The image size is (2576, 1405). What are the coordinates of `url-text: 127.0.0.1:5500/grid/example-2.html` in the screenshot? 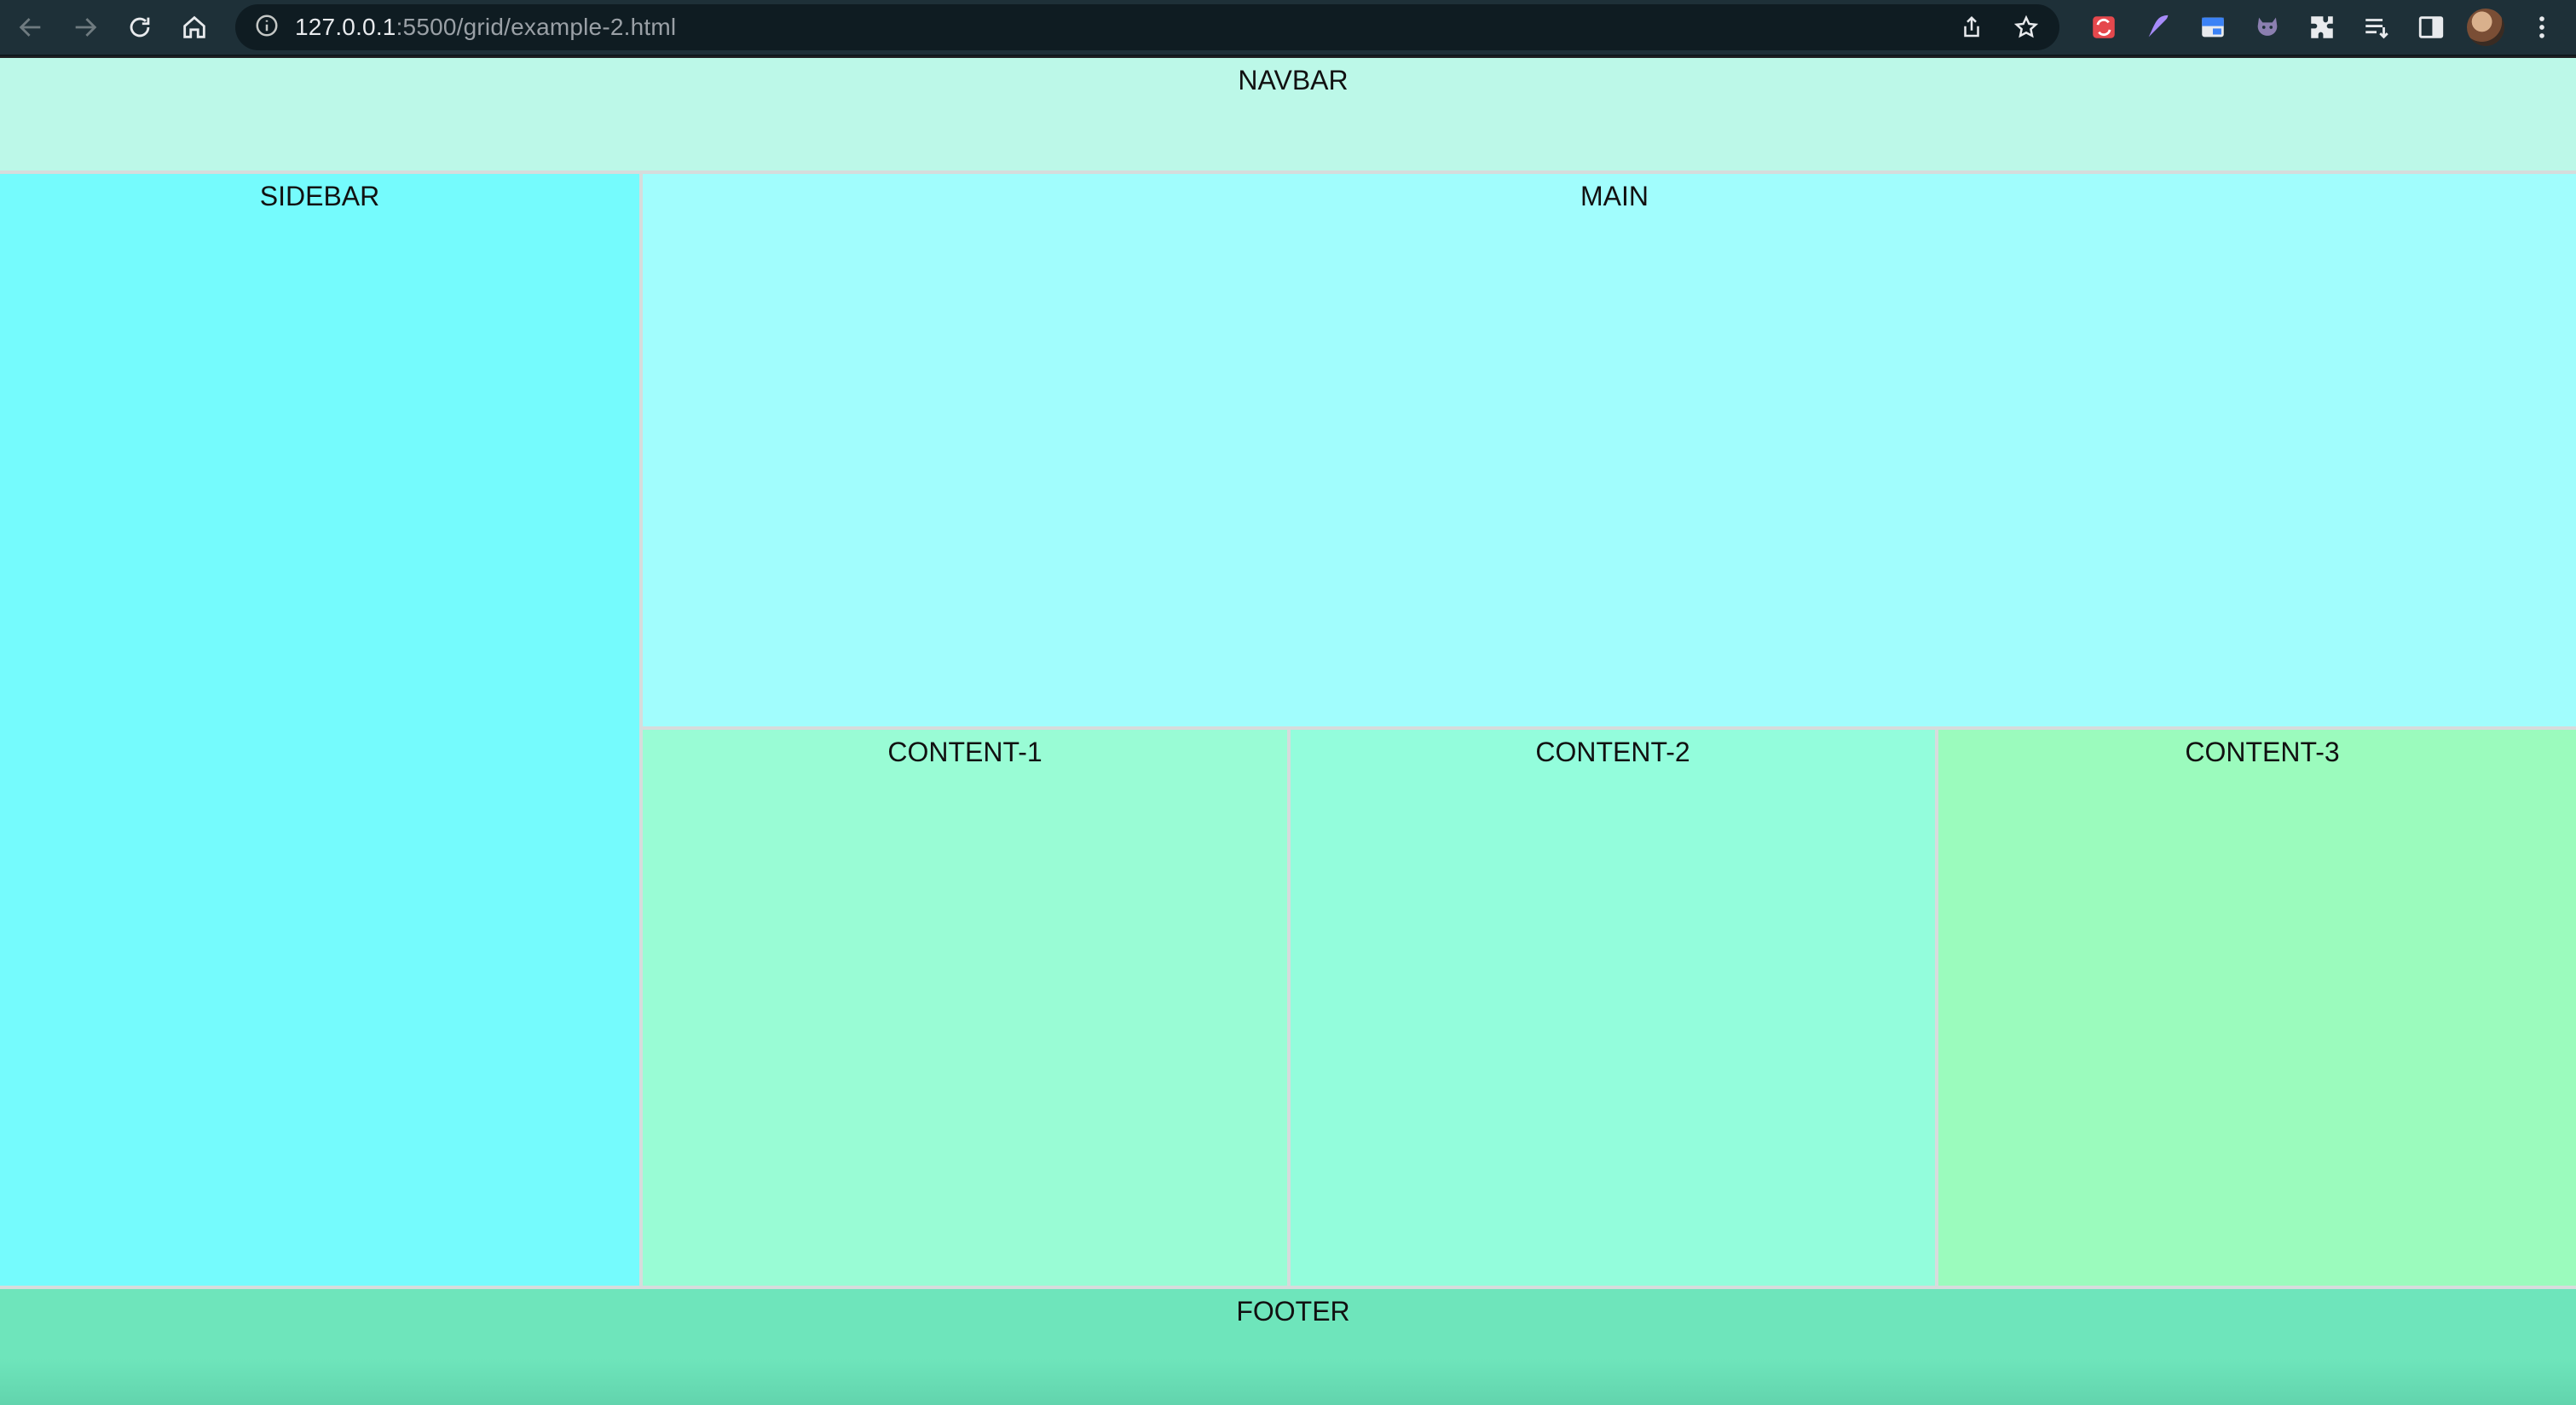 It's located at (485, 27).